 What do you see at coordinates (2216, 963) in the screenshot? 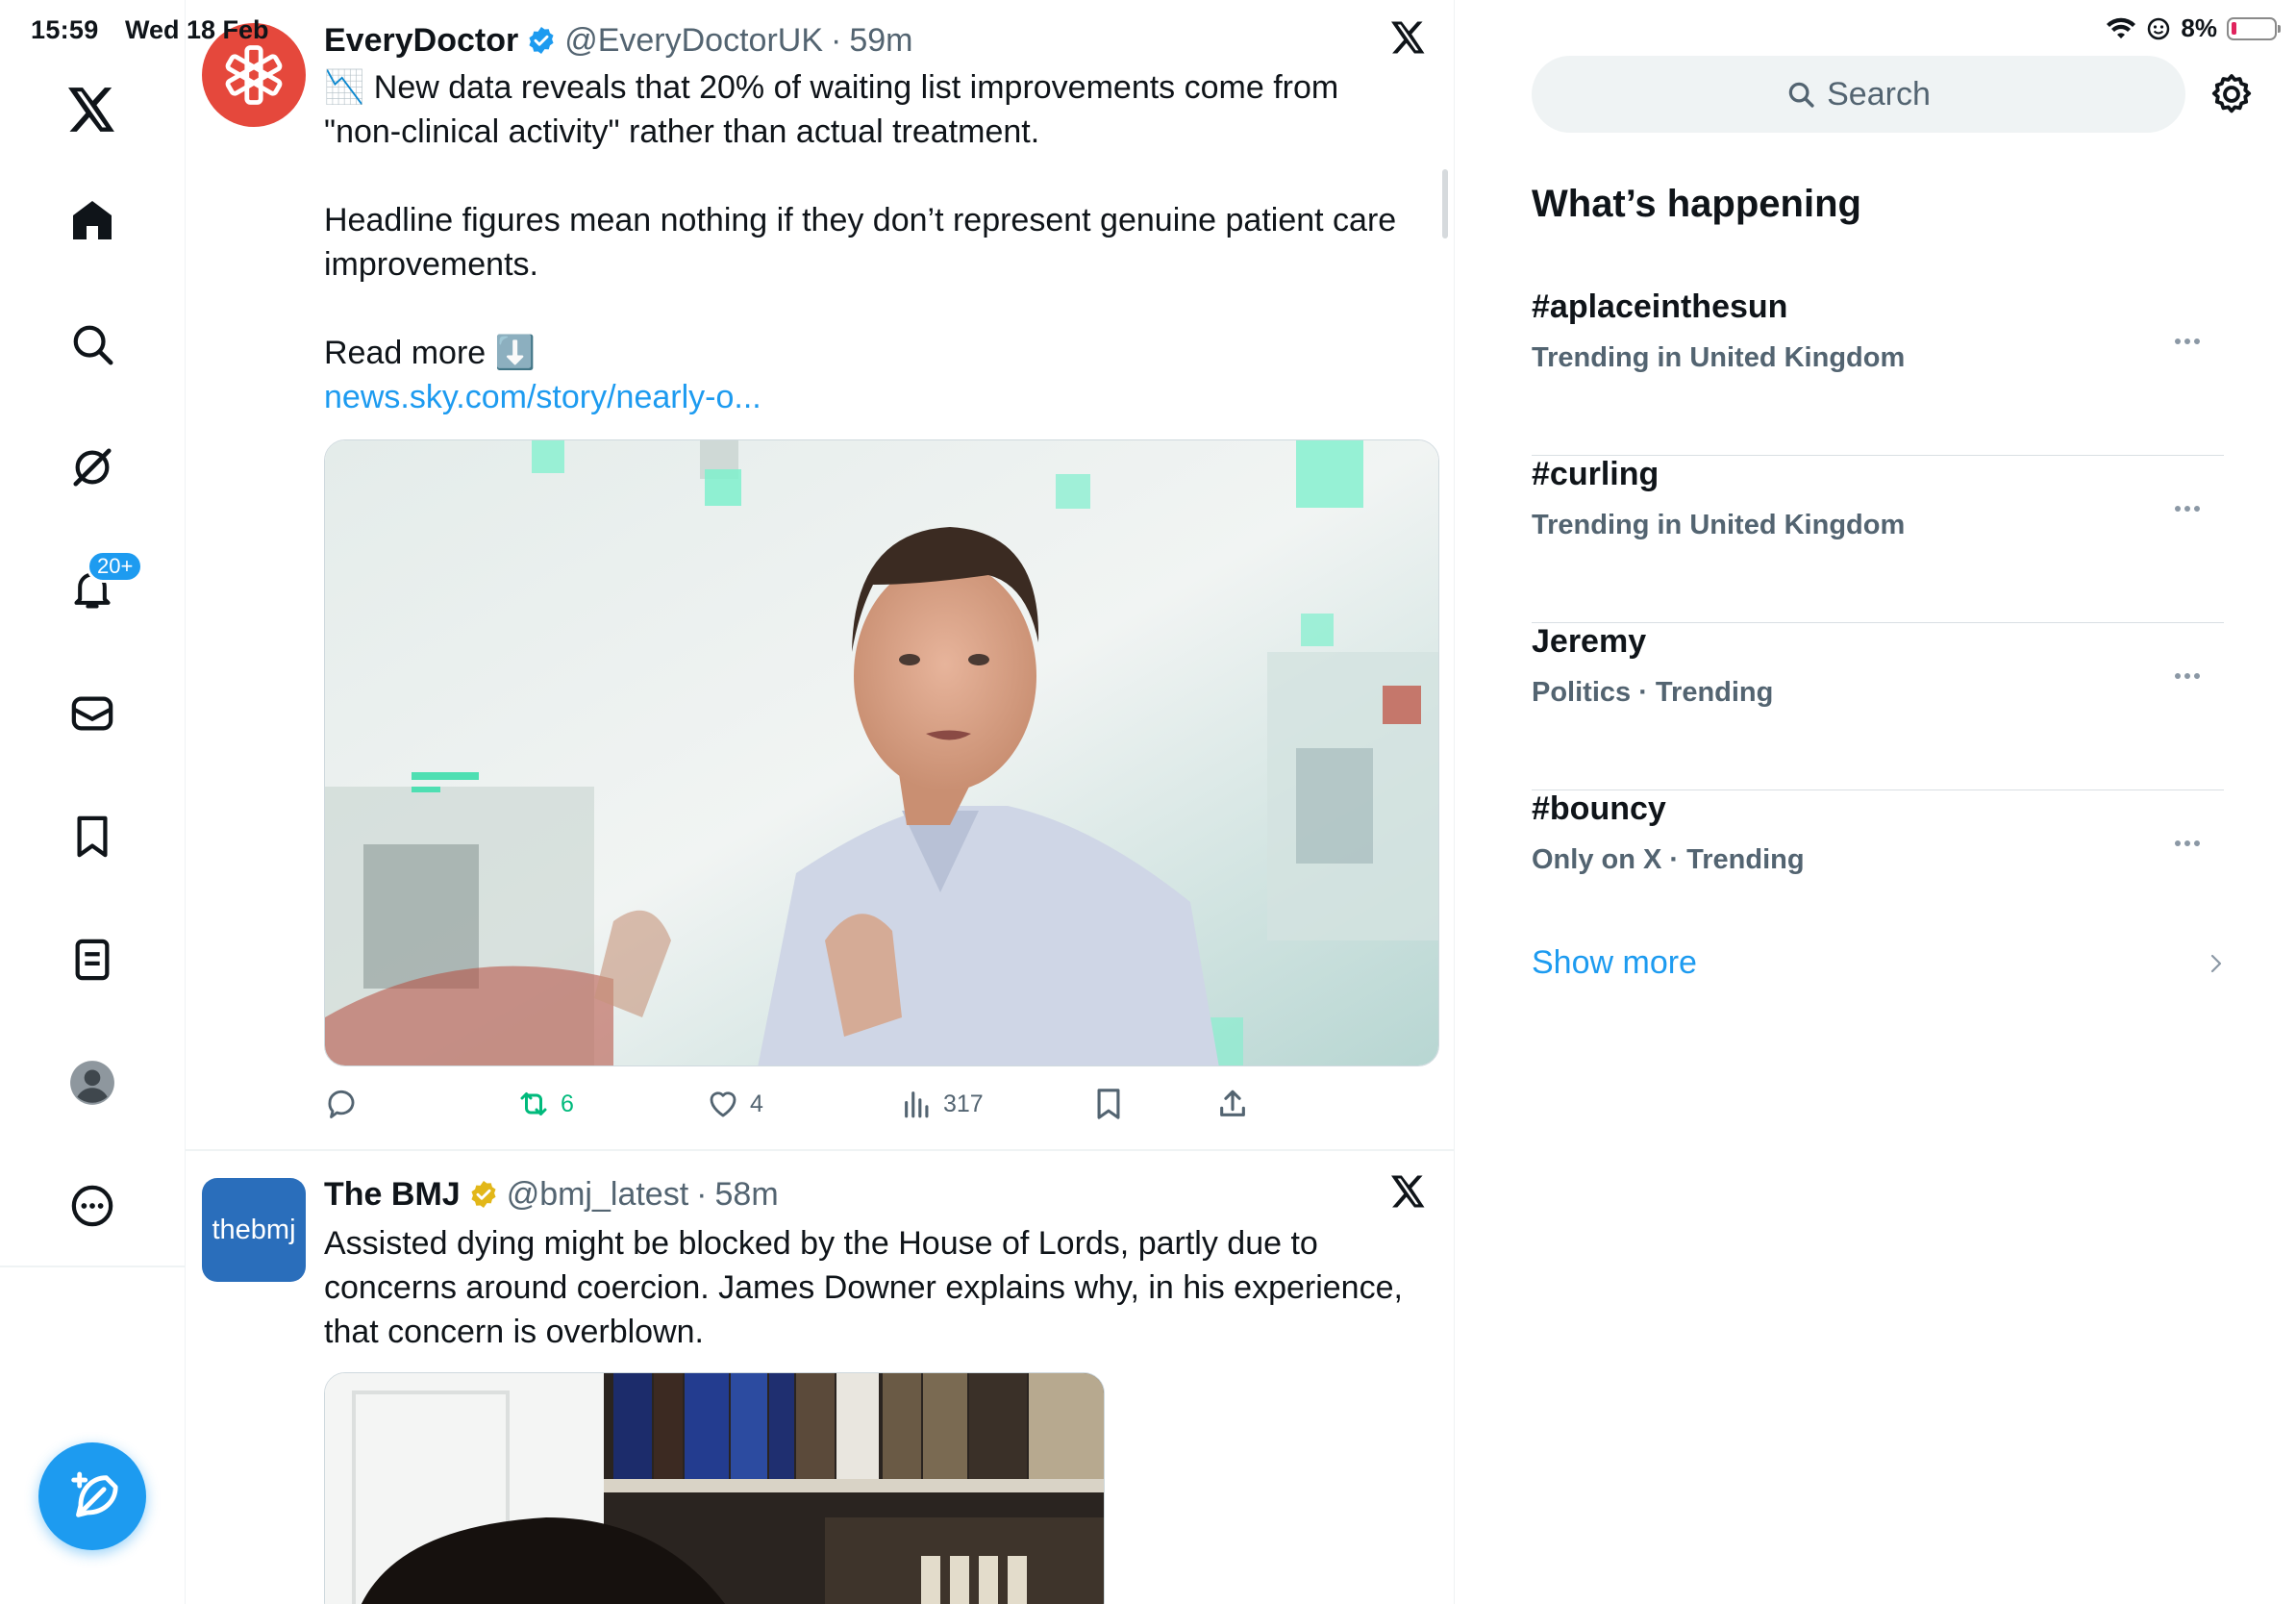
I see `chevron-right-icon` at bounding box center [2216, 963].